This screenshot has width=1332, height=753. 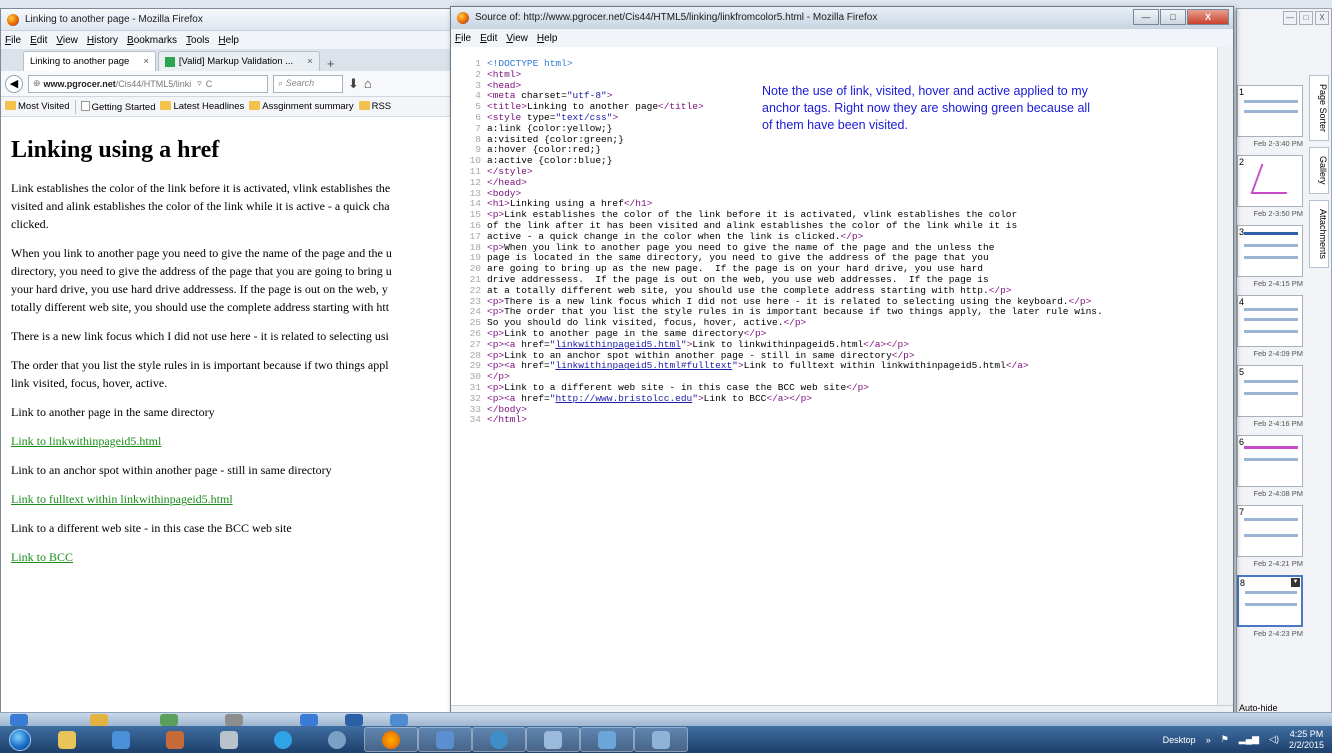 I want to click on taskbar-board, so click(x=553, y=739).